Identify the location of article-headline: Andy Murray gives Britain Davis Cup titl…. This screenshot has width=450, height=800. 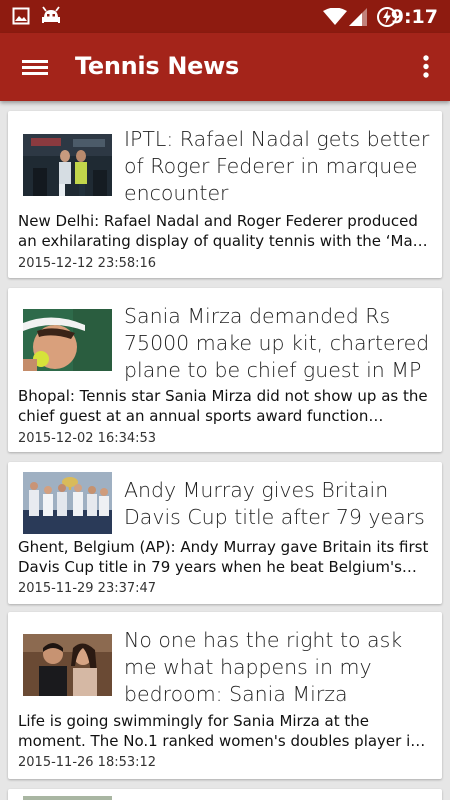
(274, 503).